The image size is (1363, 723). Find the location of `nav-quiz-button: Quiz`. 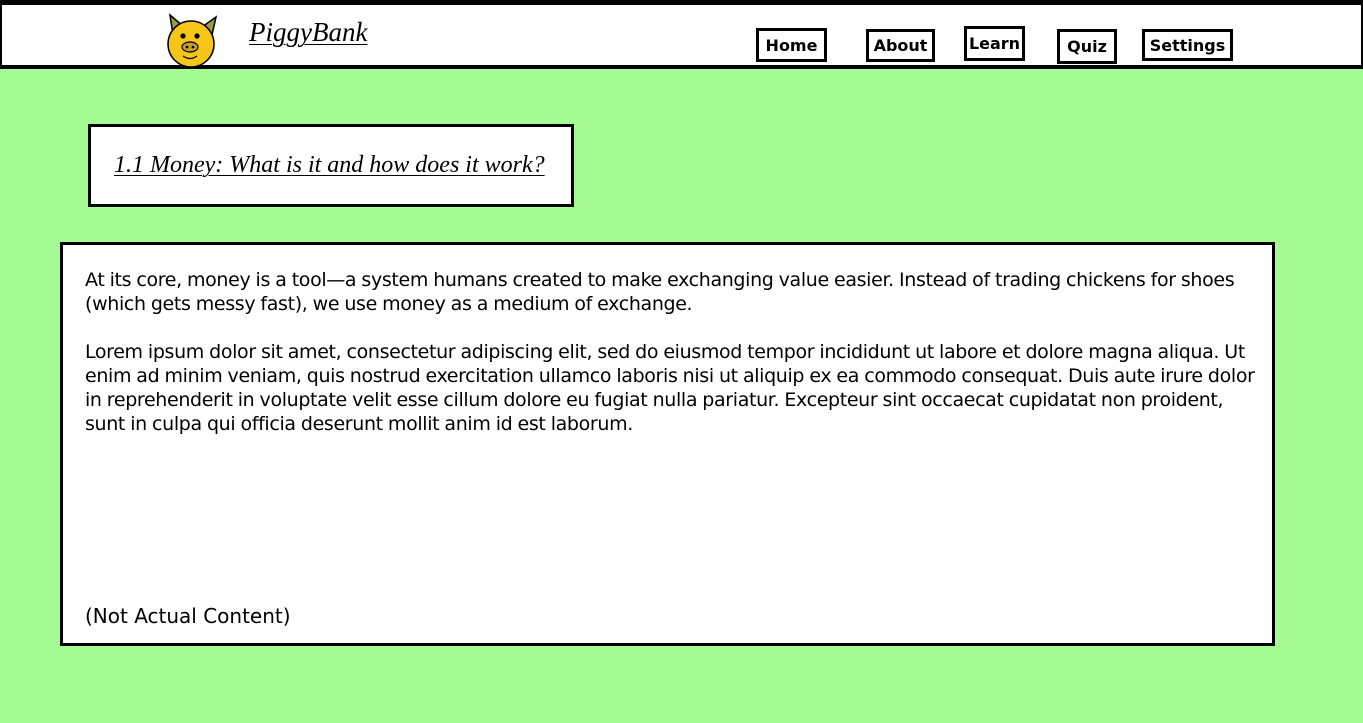

nav-quiz-button: Quiz is located at coordinates (1087, 46).